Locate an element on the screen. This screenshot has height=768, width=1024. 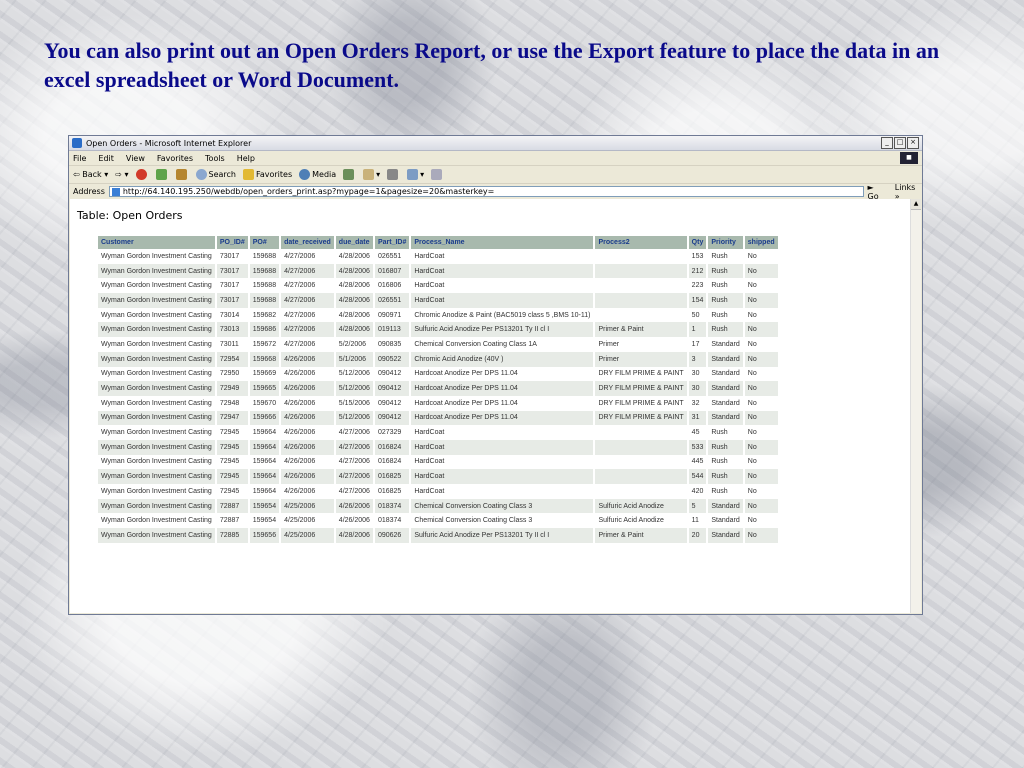
table-cell: 159666 is located at coordinates (265, 418).